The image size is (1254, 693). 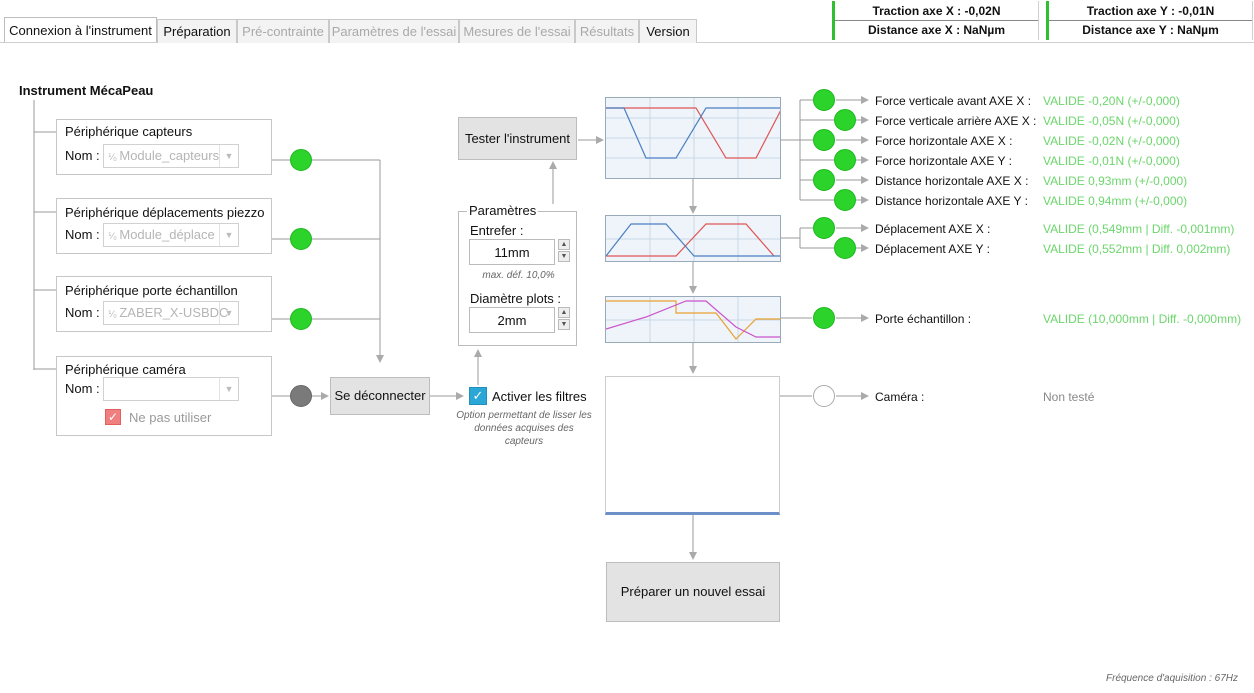 I want to click on camera-result: Non testé, so click(x=1069, y=397).